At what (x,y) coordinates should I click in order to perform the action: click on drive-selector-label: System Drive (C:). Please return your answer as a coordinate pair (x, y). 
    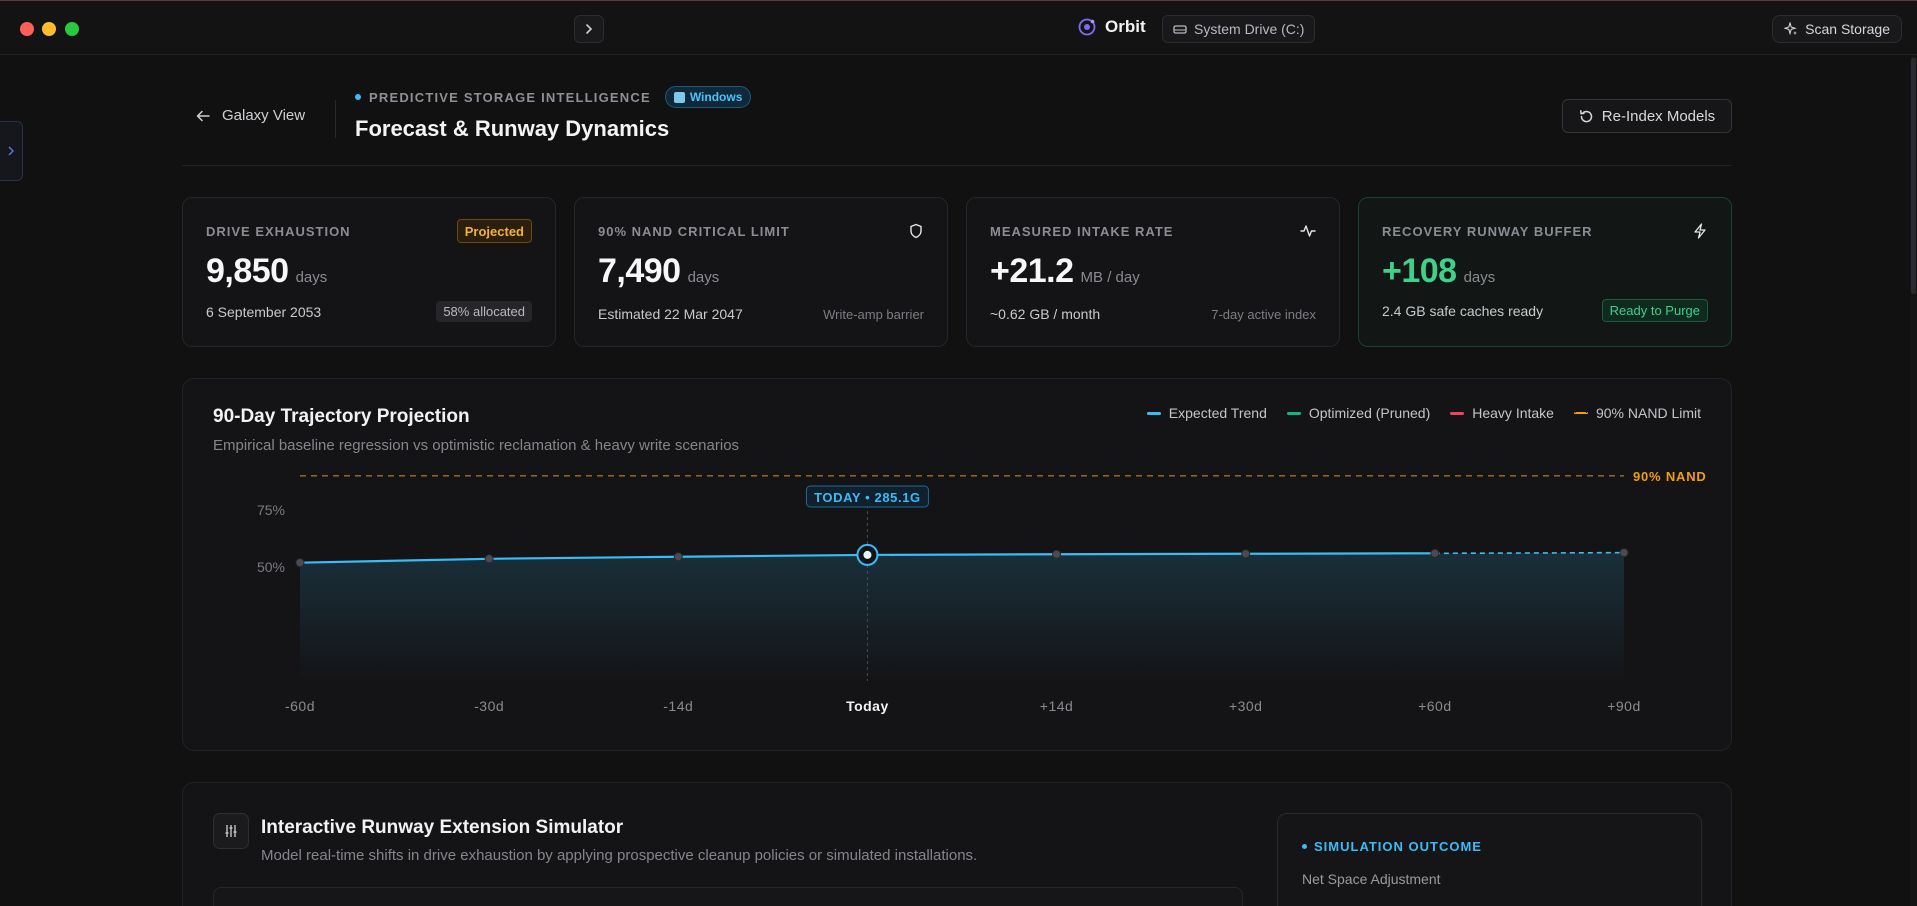
    Looking at the image, I should click on (1249, 29).